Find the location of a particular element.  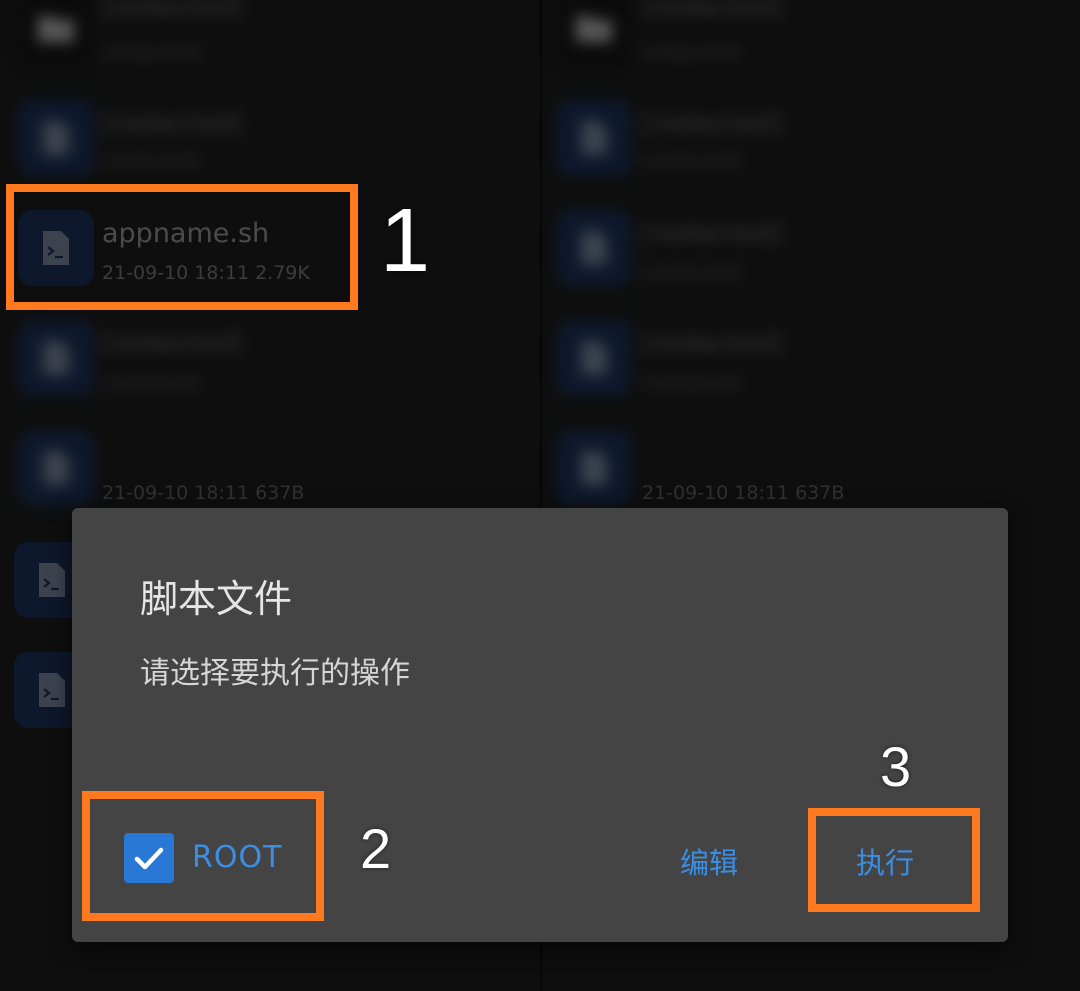

callout-number-2: 2 is located at coordinates (376, 848).